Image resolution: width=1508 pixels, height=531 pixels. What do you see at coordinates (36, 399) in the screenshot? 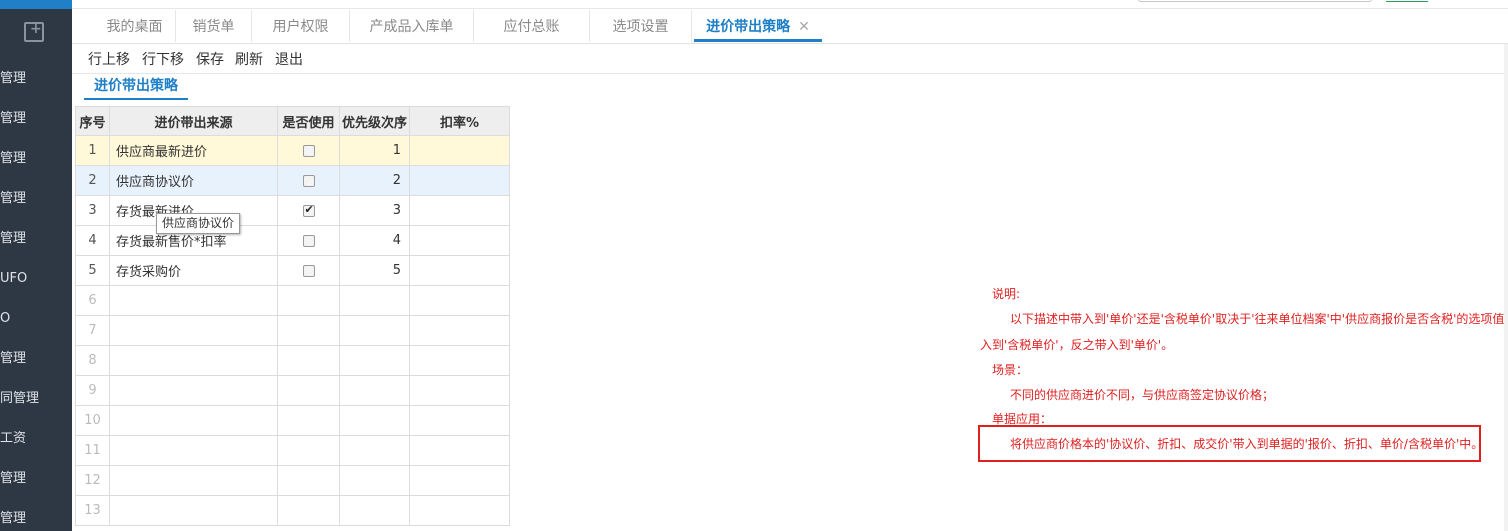
I see `sidebar-item: 同管理` at bounding box center [36, 399].